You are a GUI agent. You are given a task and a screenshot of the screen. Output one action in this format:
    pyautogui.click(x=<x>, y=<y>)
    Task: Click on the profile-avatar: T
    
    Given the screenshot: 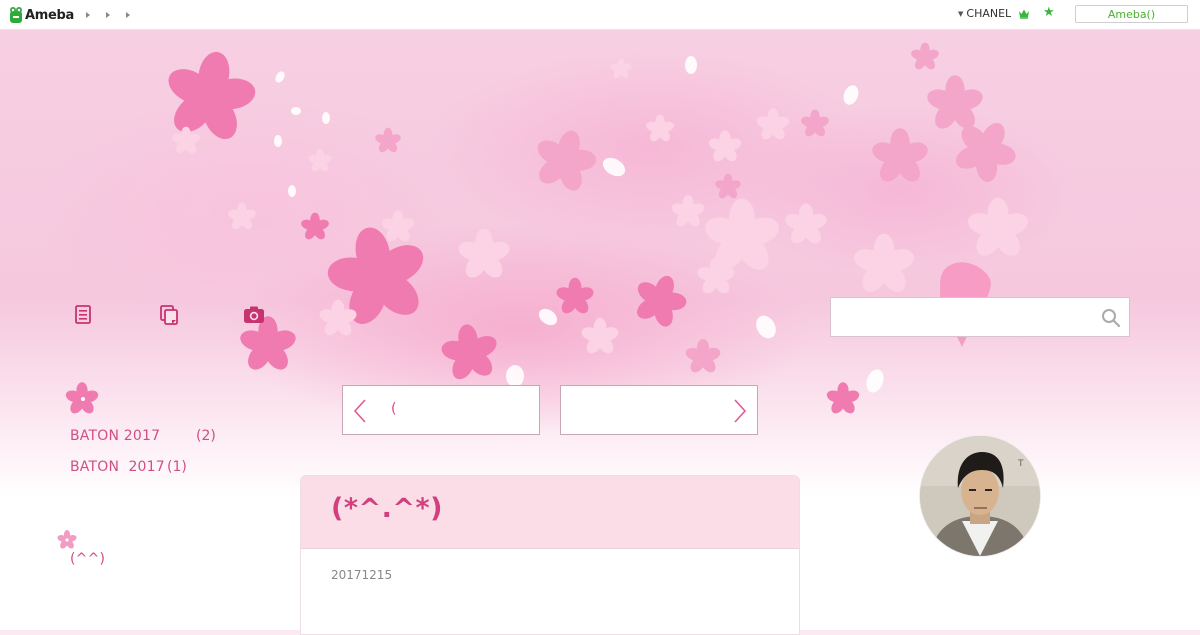 What is the action you would take?
    pyautogui.click(x=980, y=496)
    